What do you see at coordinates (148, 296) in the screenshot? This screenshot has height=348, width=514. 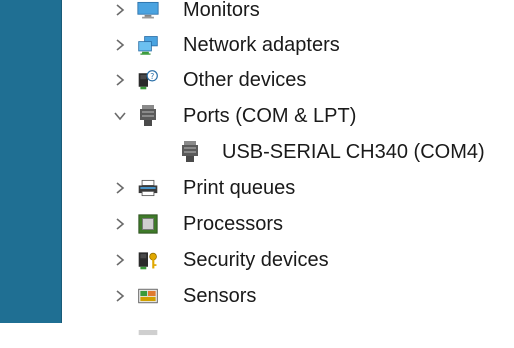 I see `sensor-icon` at bounding box center [148, 296].